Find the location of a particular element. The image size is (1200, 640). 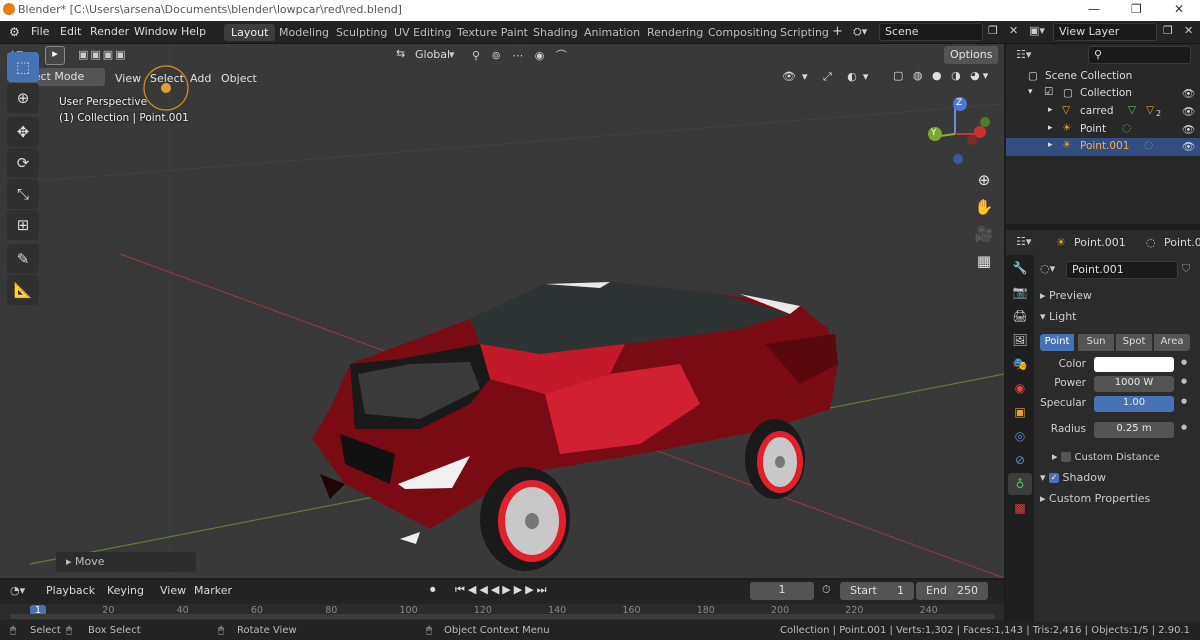

menu-marker: Marker is located at coordinates (213, 590).